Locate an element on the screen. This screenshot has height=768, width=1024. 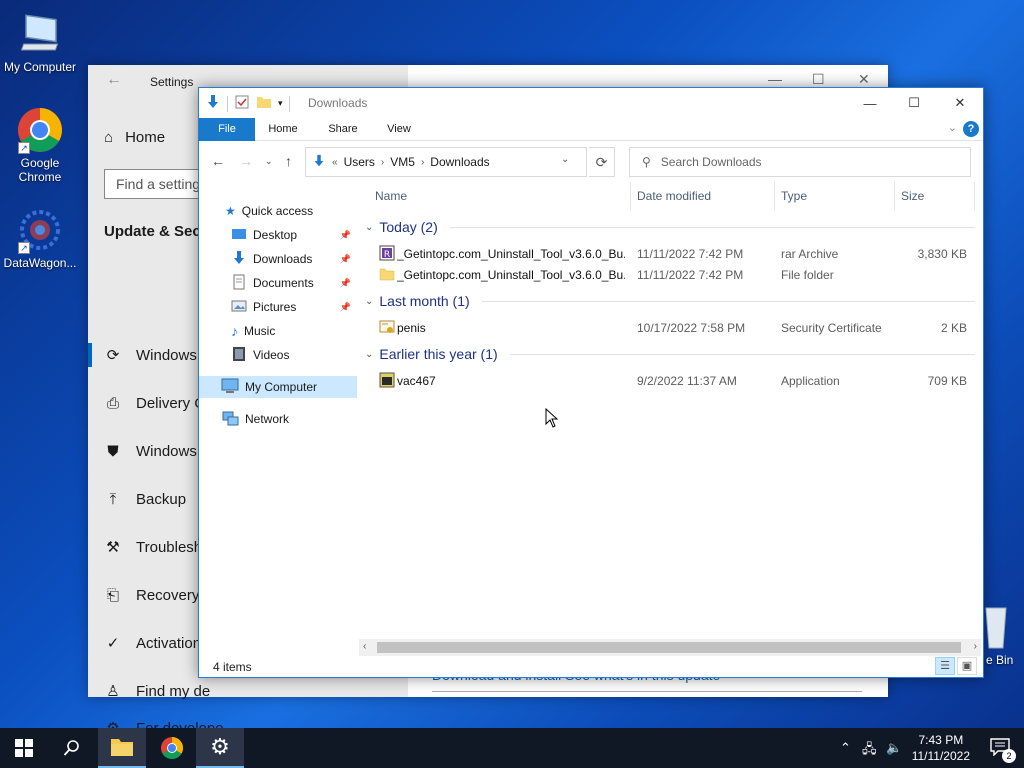
computer-icon is located at coordinates (40, 34).